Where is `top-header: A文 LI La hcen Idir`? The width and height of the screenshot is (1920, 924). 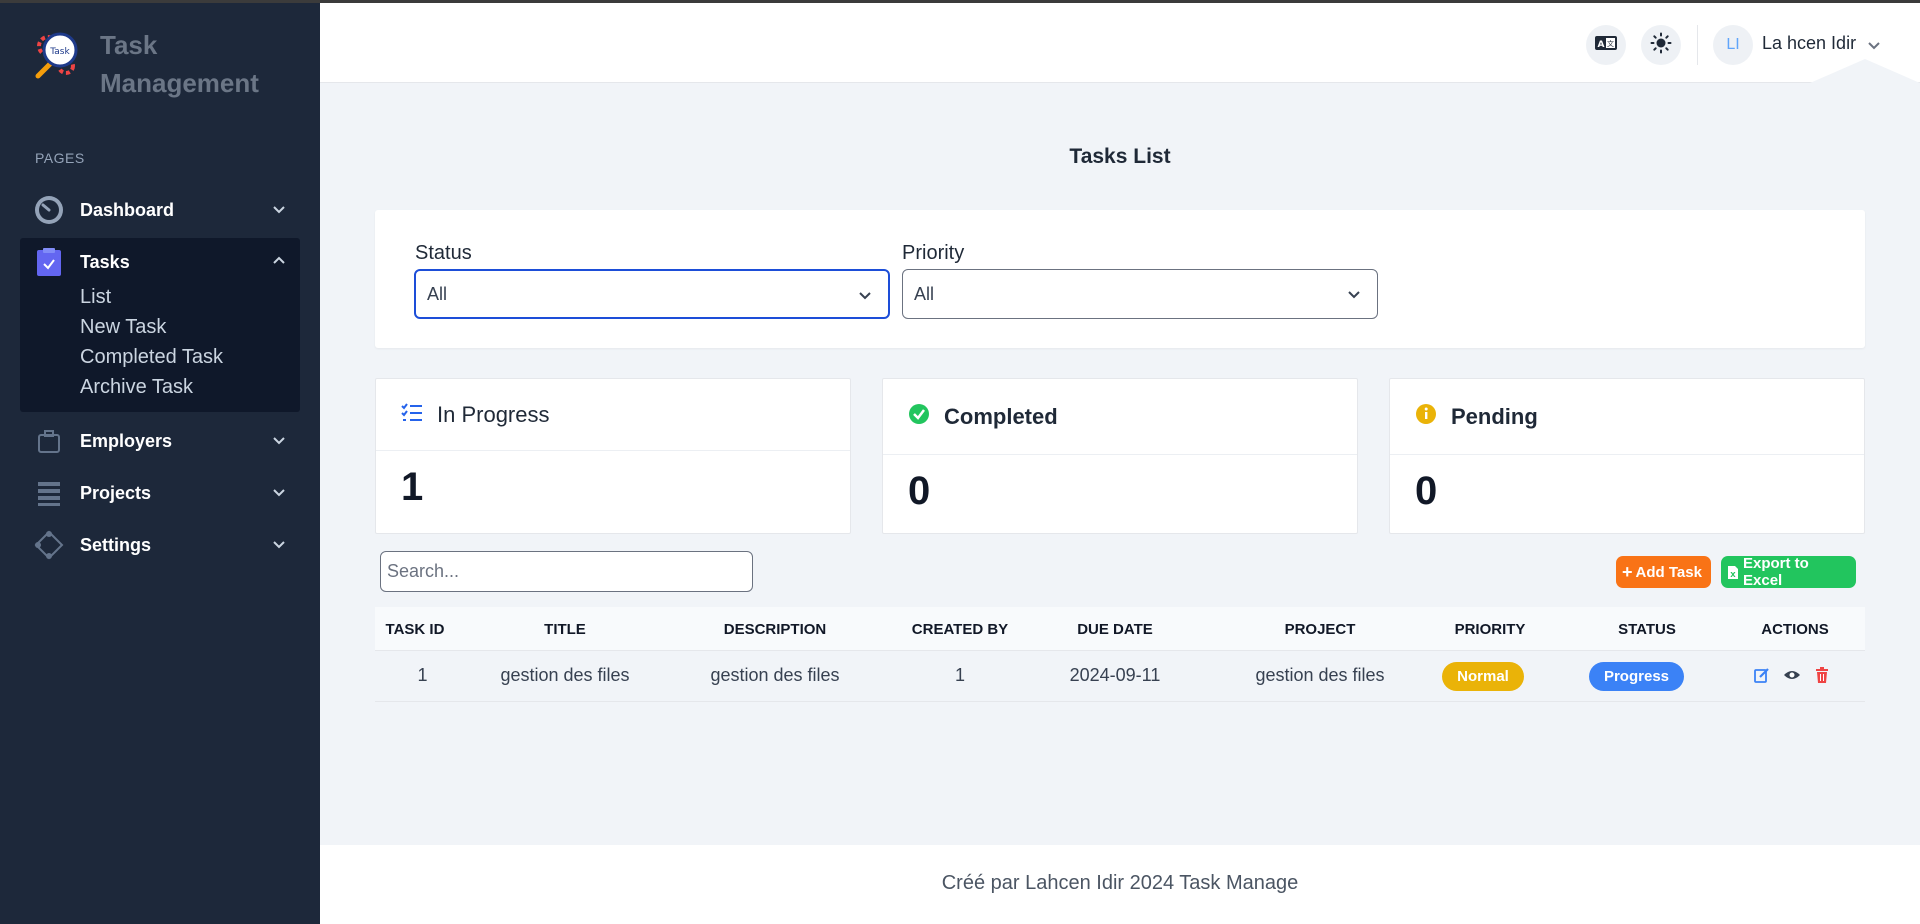 top-header: A文 LI La hcen Idir is located at coordinates (1120, 43).